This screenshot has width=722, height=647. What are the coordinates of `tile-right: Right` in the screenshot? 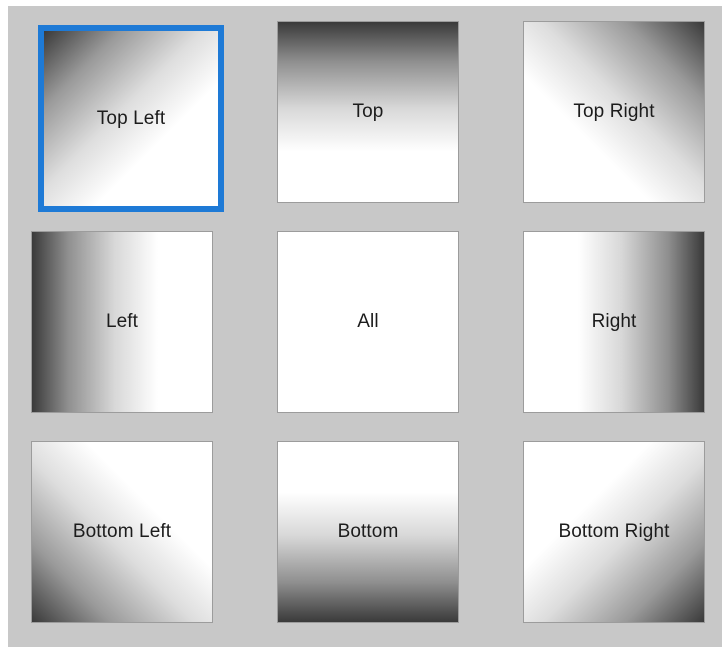 It's located at (614, 322).